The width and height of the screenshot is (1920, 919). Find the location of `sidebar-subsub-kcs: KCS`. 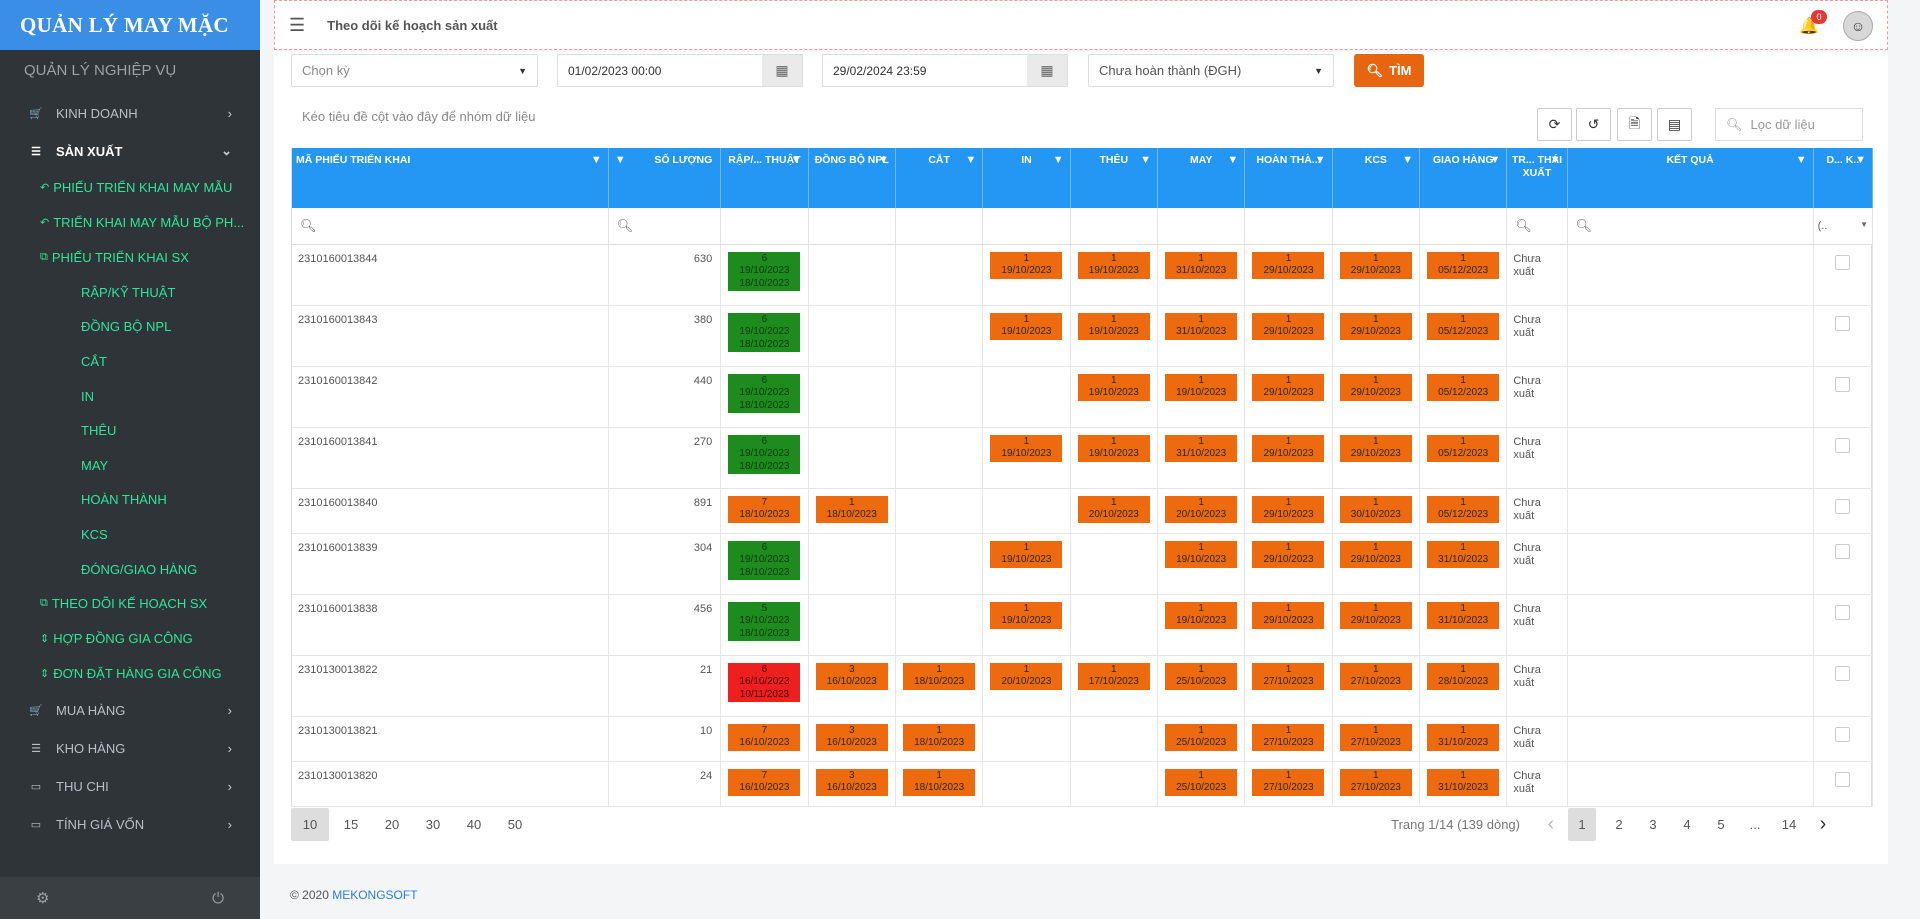

sidebar-subsub-kcs: KCS is located at coordinates (130, 534).